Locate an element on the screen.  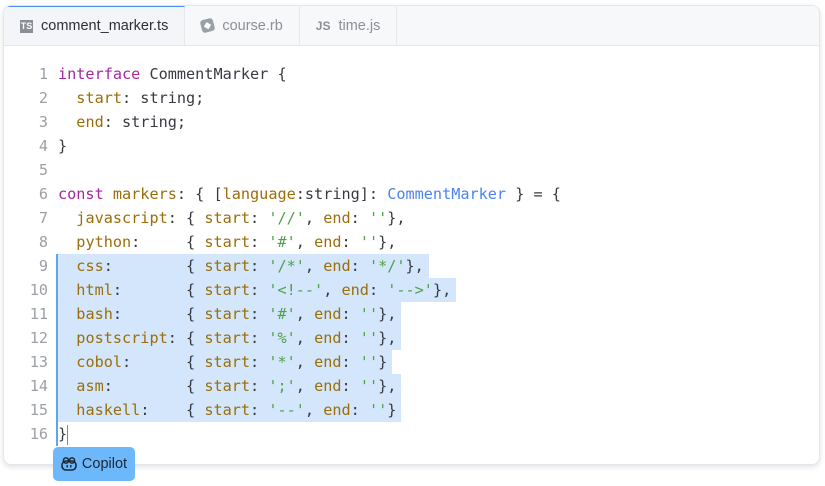
code-token: css is located at coordinates (90, 266).